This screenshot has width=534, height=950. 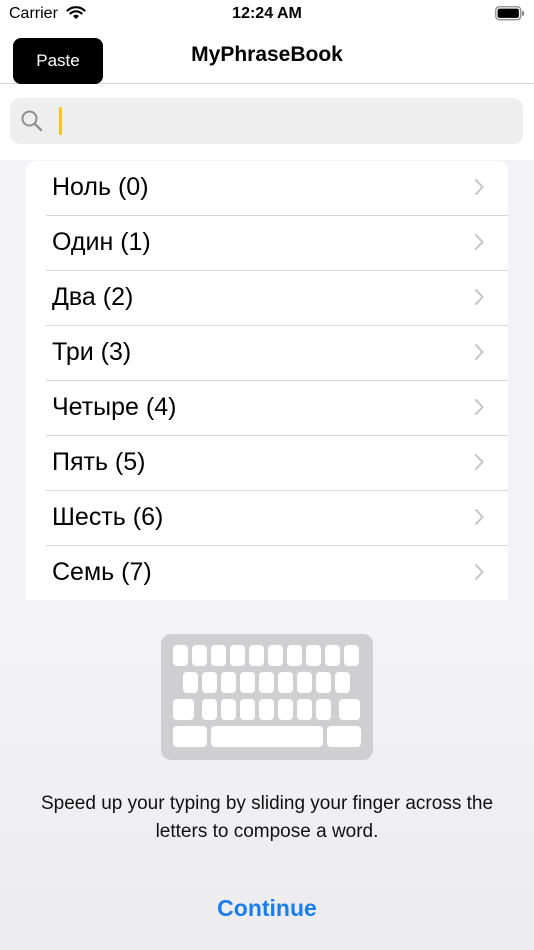 I want to click on status-bar: Carrier 12:24 AM, so click(x=267, y=15).